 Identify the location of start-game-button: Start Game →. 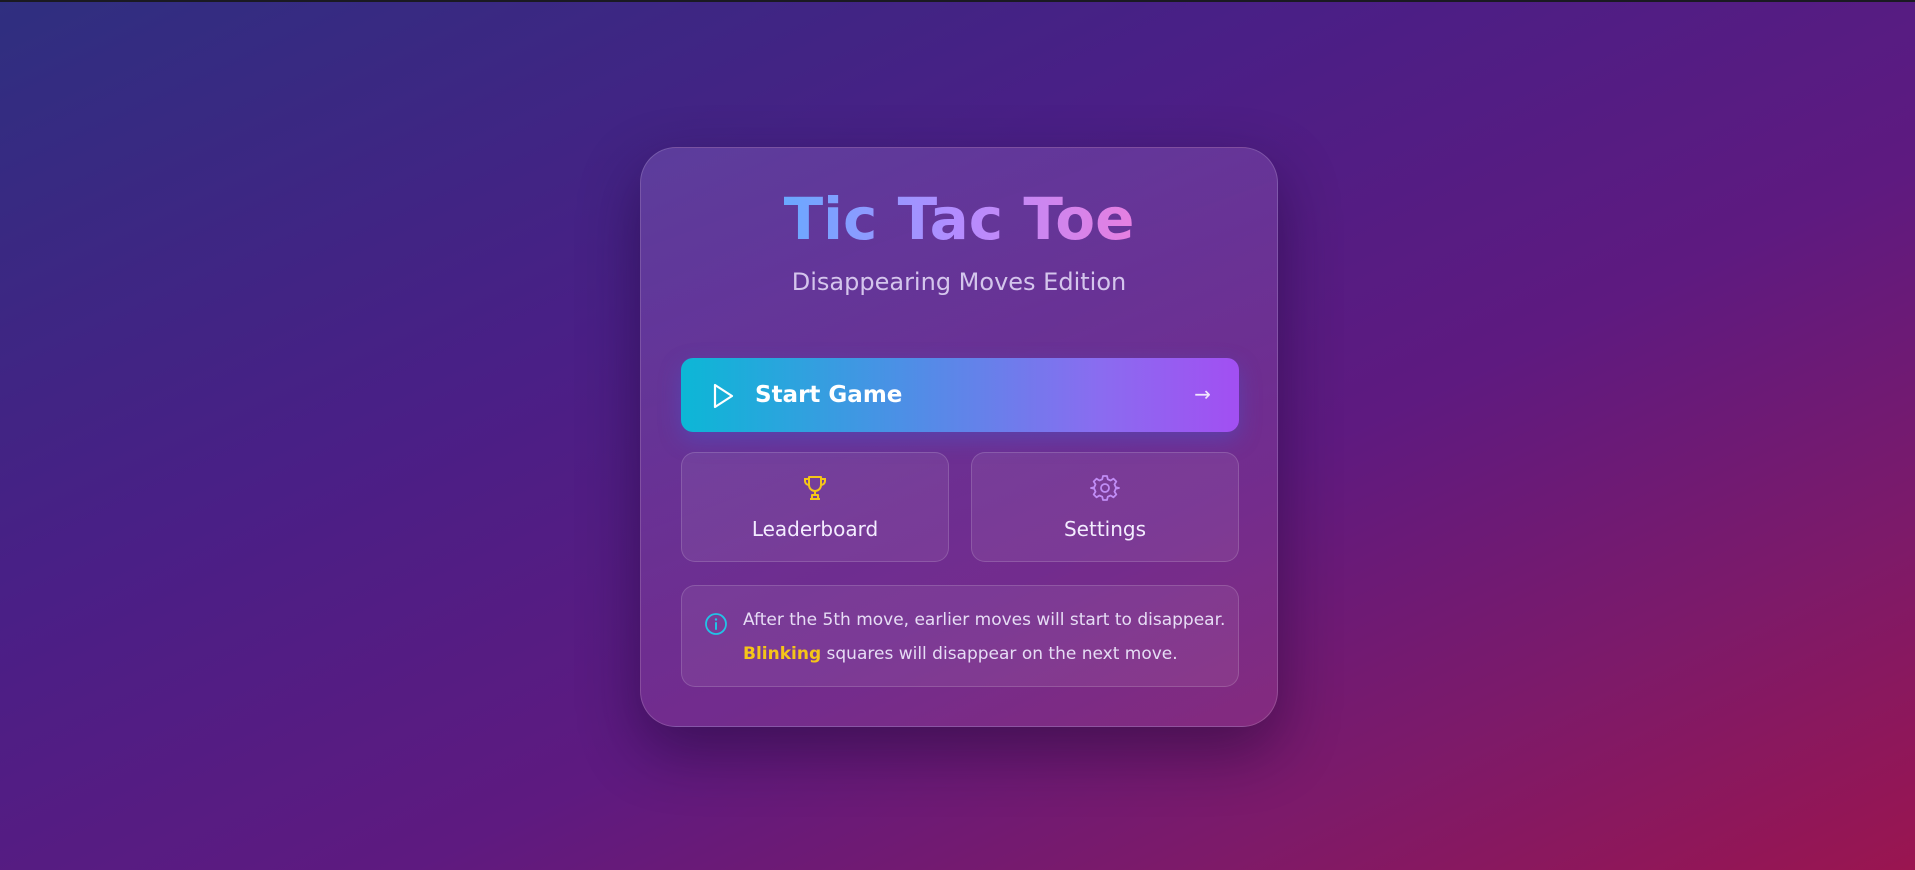
(960, 395).